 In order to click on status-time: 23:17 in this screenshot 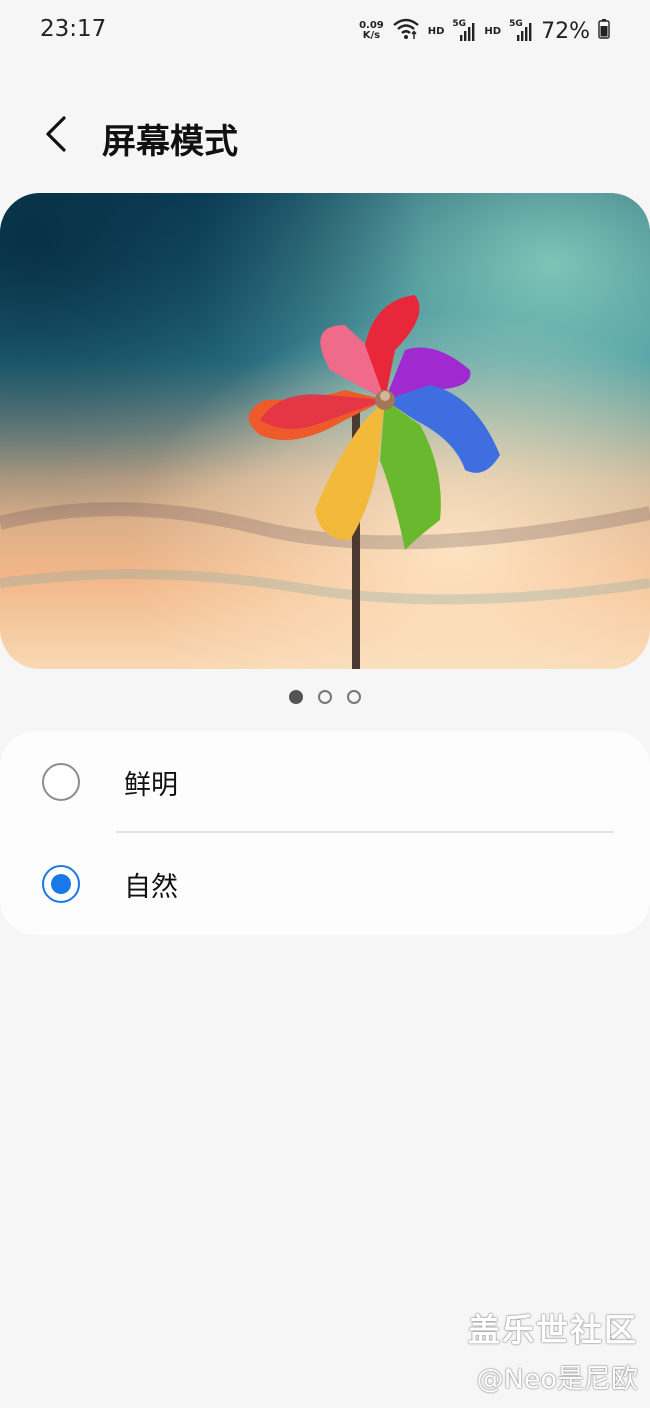, I will do `click(73, 29)`.